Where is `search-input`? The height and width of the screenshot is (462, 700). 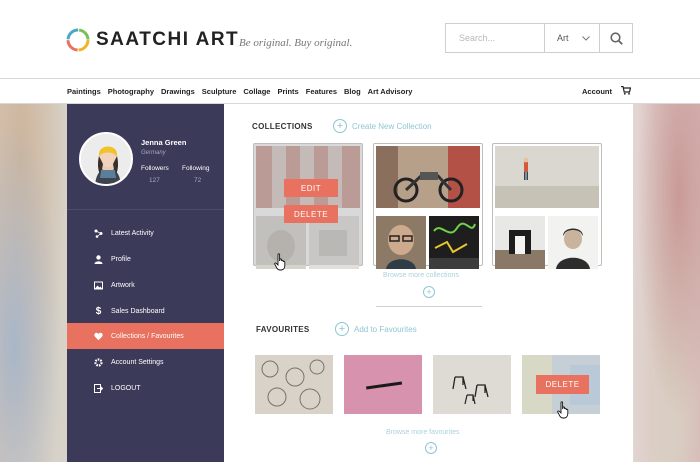
search-input is located at coordinates (495, 38).